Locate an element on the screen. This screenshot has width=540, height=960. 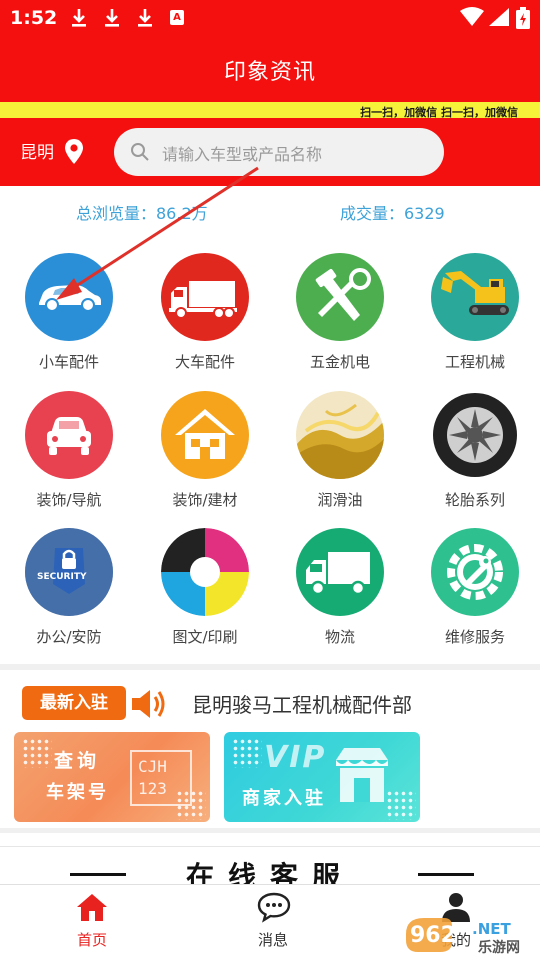
news-ticker-text: 昆明骏马工程机械配件部 is located at coordinates (302, 703).